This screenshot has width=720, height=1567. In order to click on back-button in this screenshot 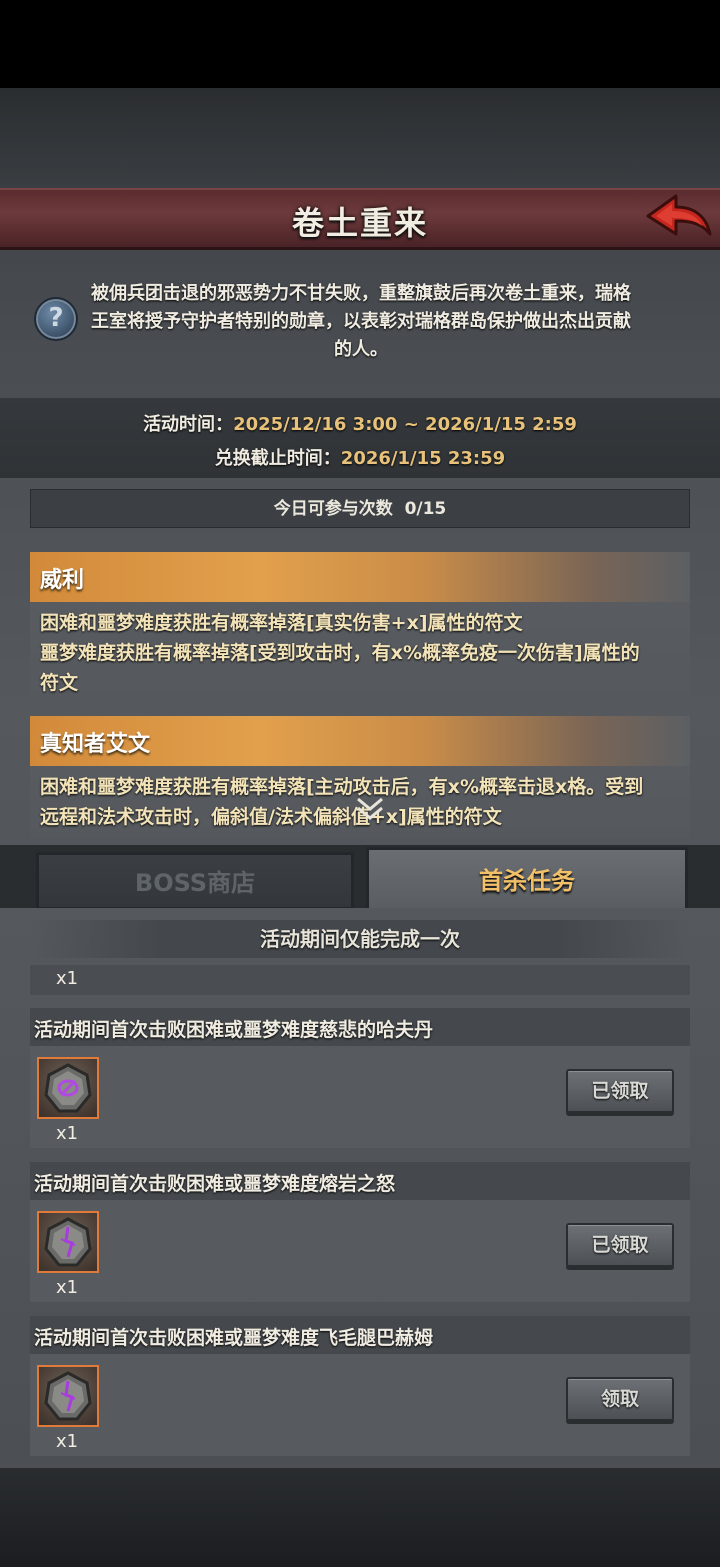, I will do `click(678, 218)`.